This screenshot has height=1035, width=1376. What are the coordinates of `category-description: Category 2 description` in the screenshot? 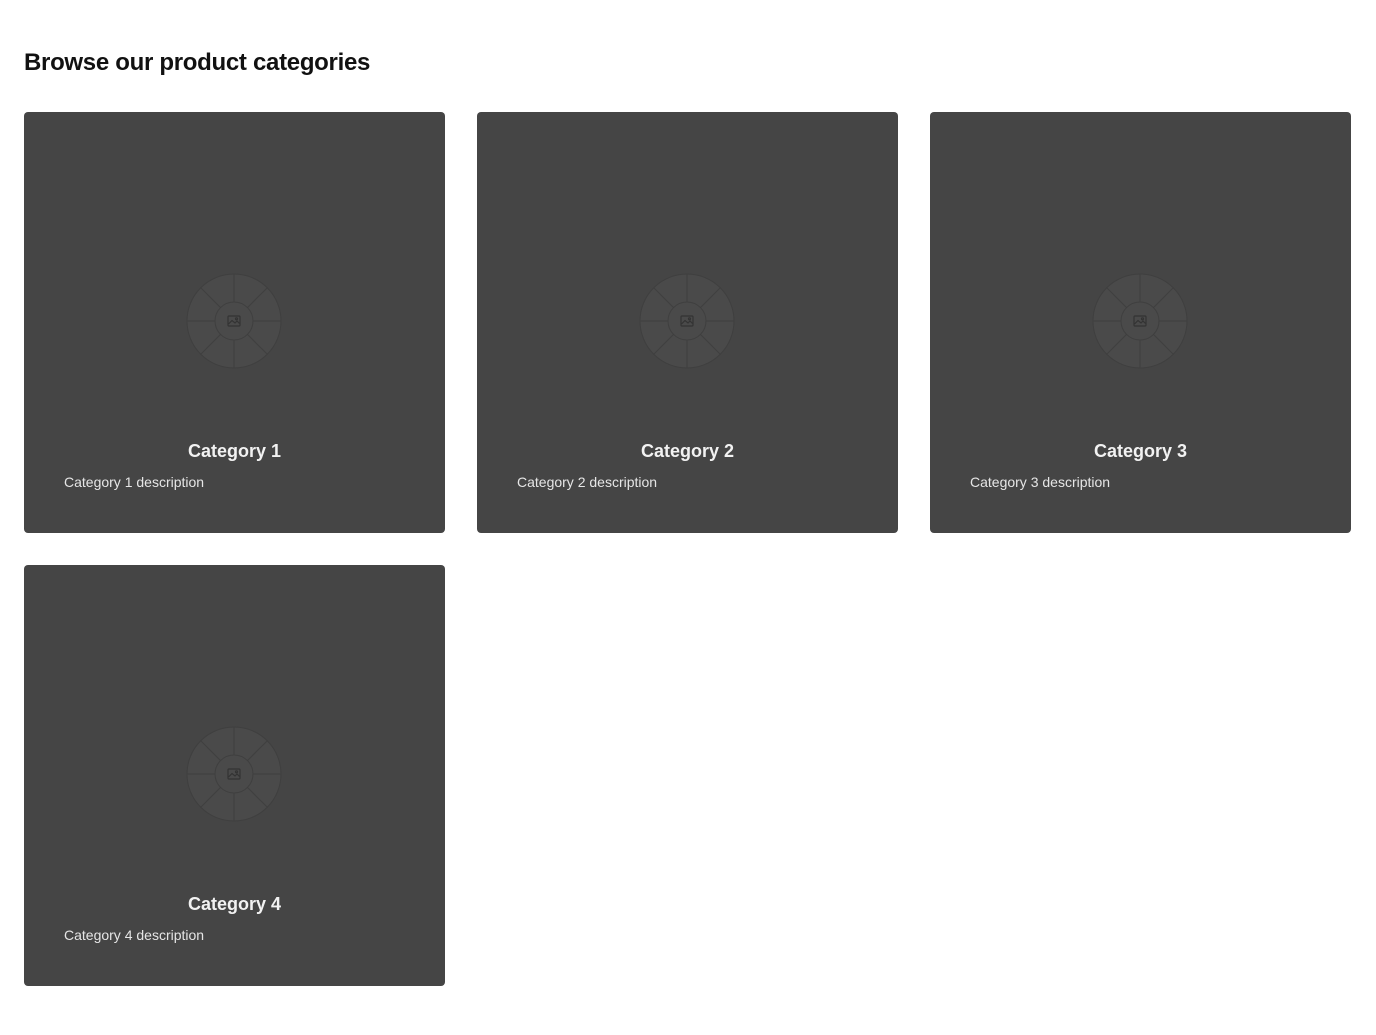 It's located at (587, 482).